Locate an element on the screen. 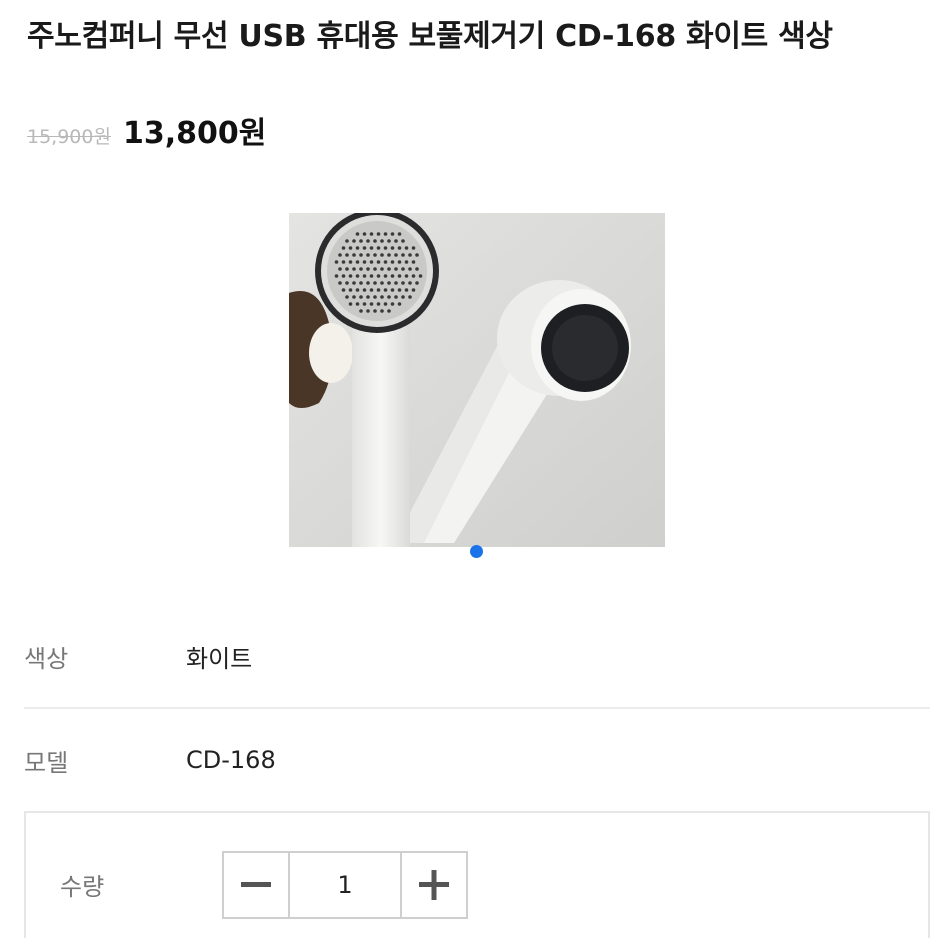 This screenshot has width=938, height=938. decrease-quantity-button is located at coordinates (257, 885).